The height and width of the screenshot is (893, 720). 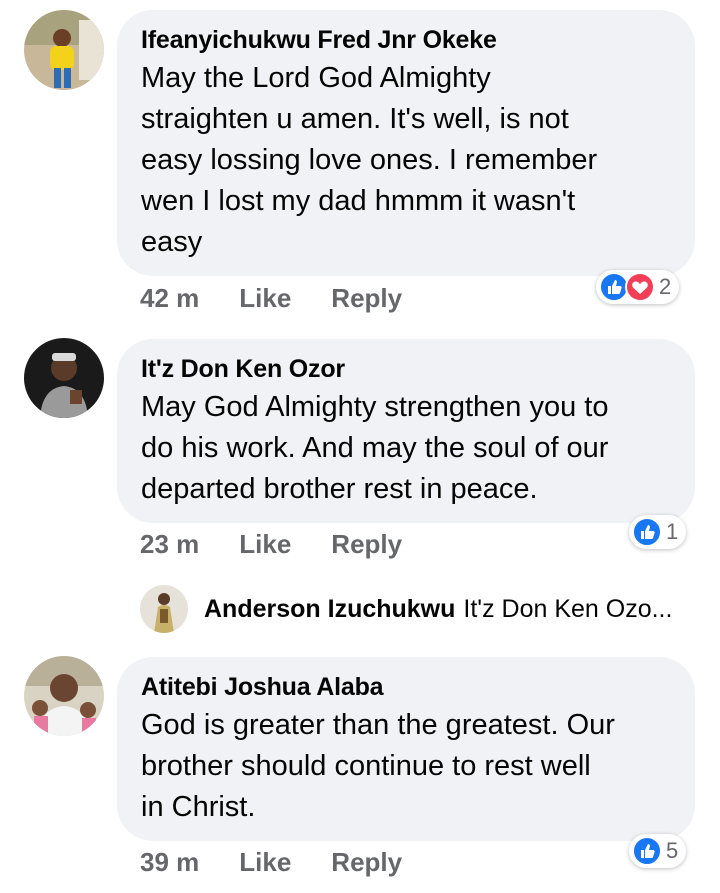 What do you see at coordinates (407, 687) in the screenshot?
I see `comment-author: Atitebi Joshua Alaba` at bounding box center [407, 687].